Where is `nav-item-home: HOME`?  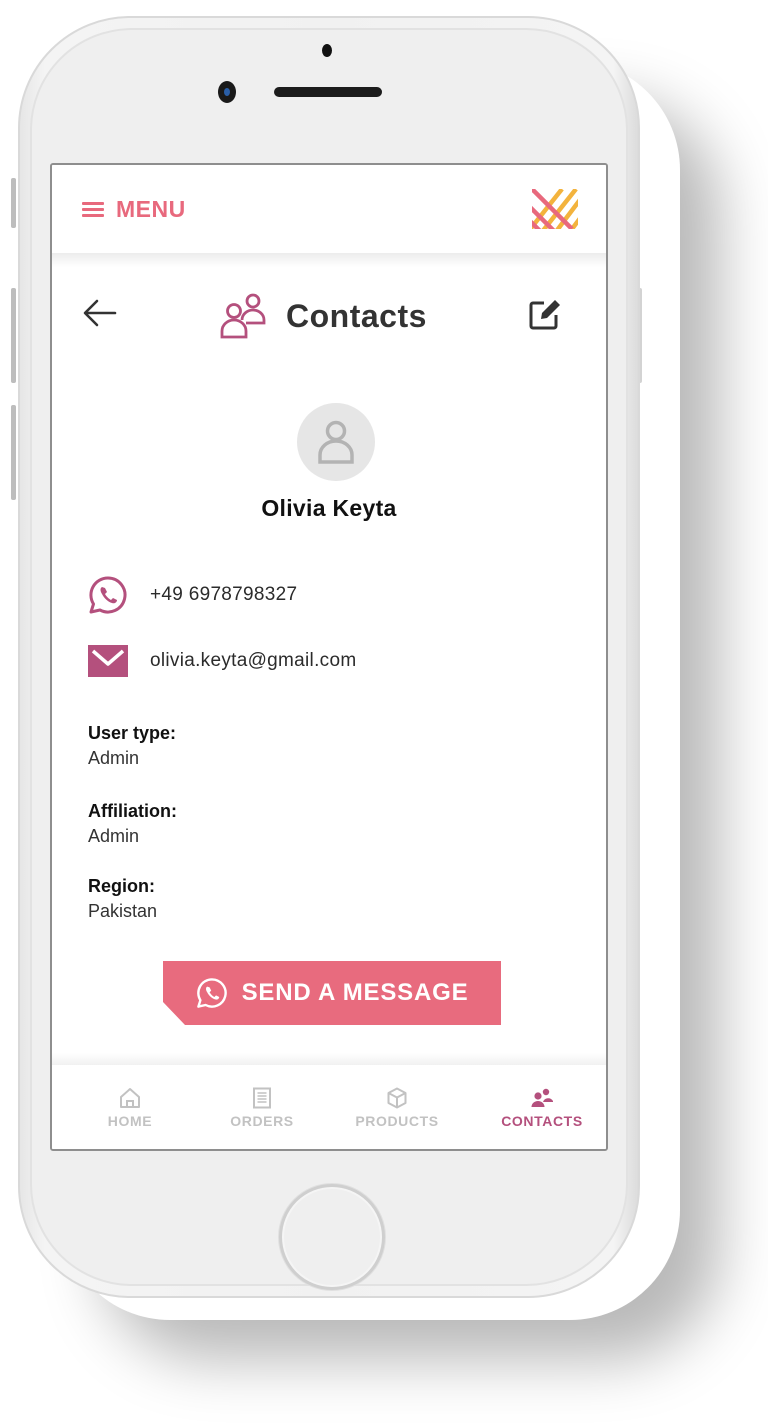
nav-item-home: HOME is located at coordinates (130, 1107).